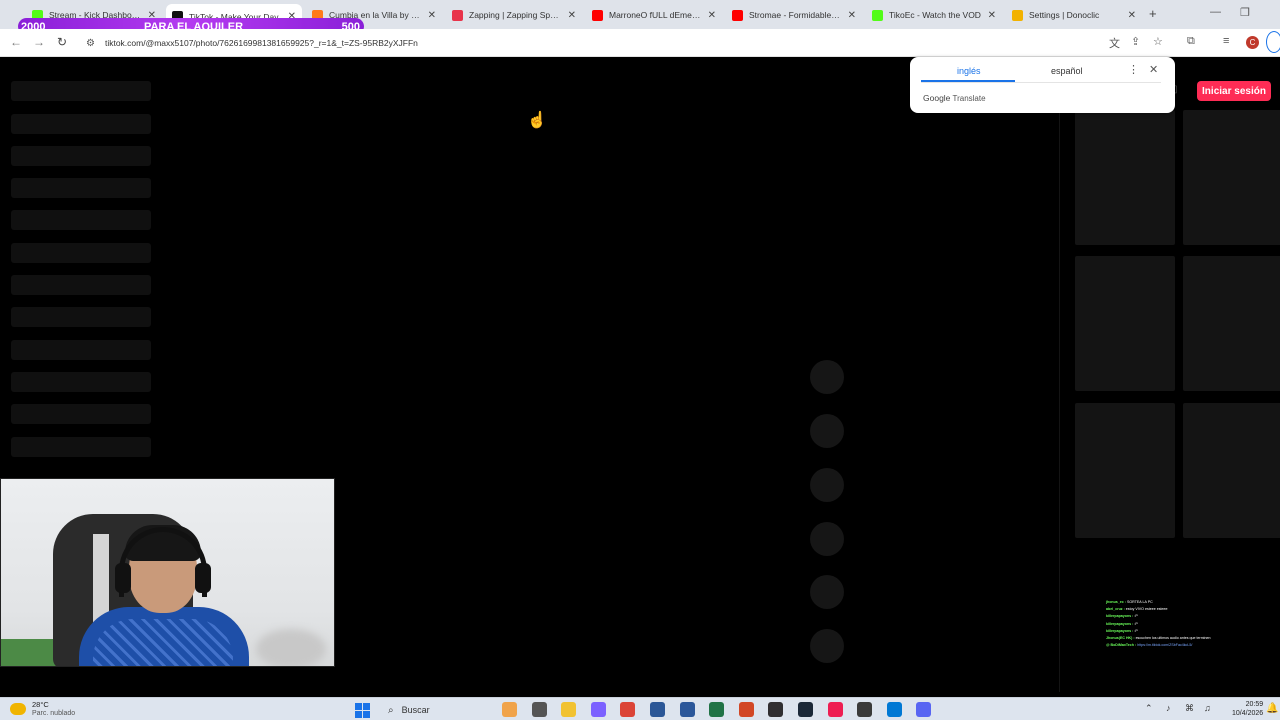 The width and height of the screenshot is (1280, 720). What do you see at coordinates (1135, 41) in the screenshot?
I see `install-icon: ⇪` at bounding box center [1135, 41].